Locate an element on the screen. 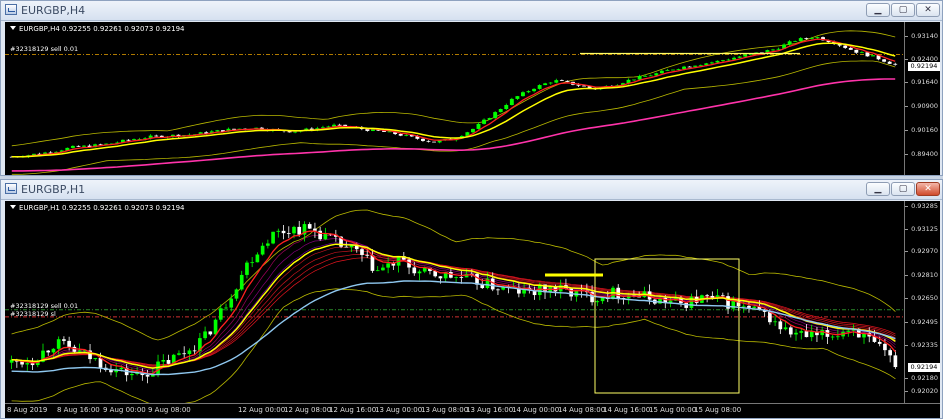 The width and height of the screenshot is (943, 419). chart-window-icon is located at coordinates (11, 188).